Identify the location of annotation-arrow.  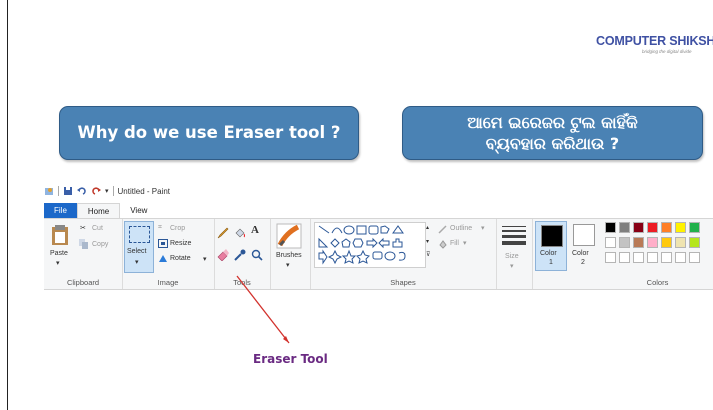
(263, 309).